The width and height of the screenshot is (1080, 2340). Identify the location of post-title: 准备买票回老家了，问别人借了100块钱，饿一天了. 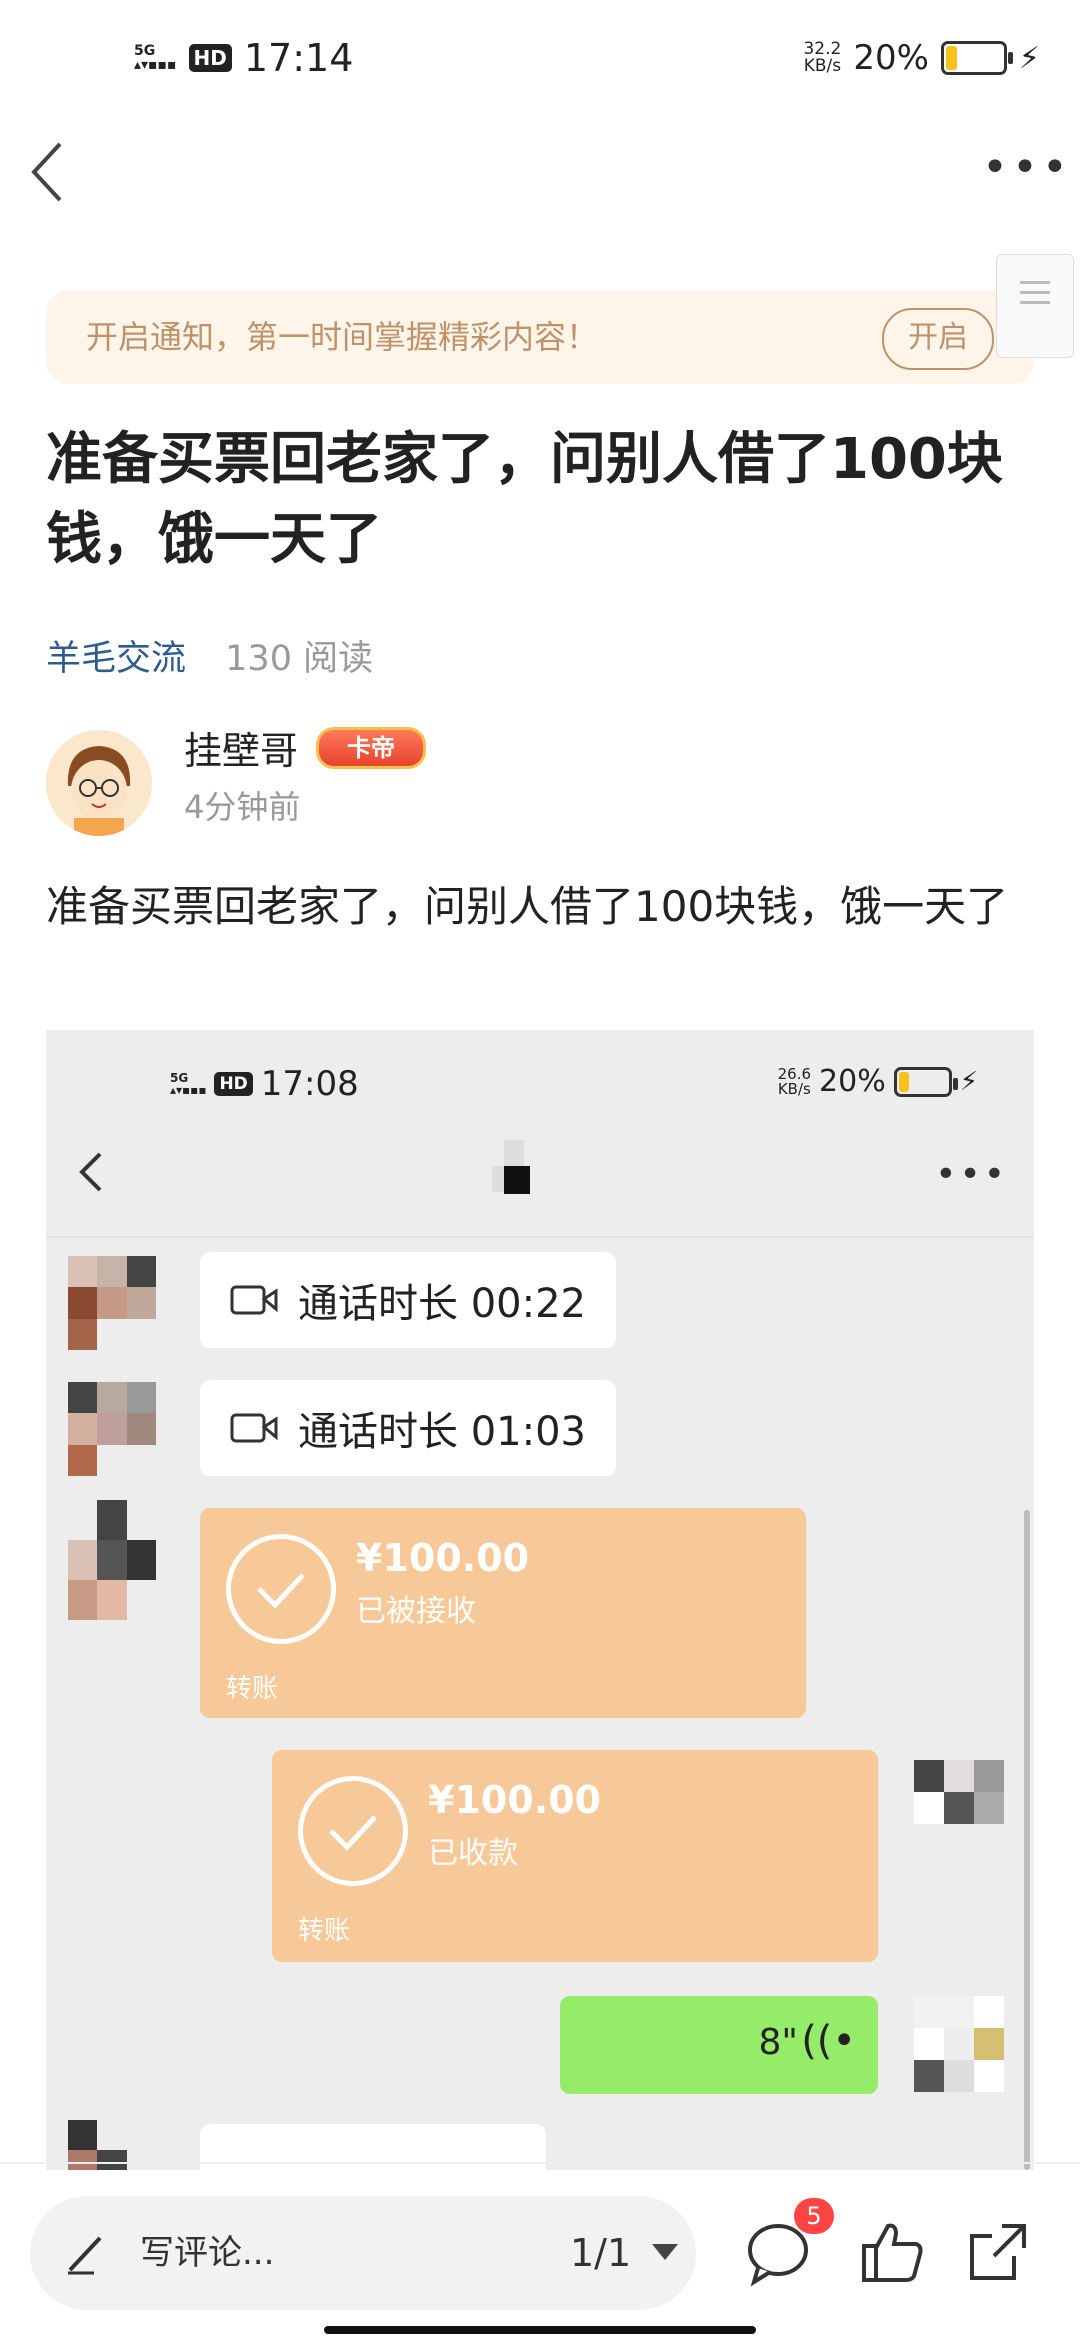
(524, 499).